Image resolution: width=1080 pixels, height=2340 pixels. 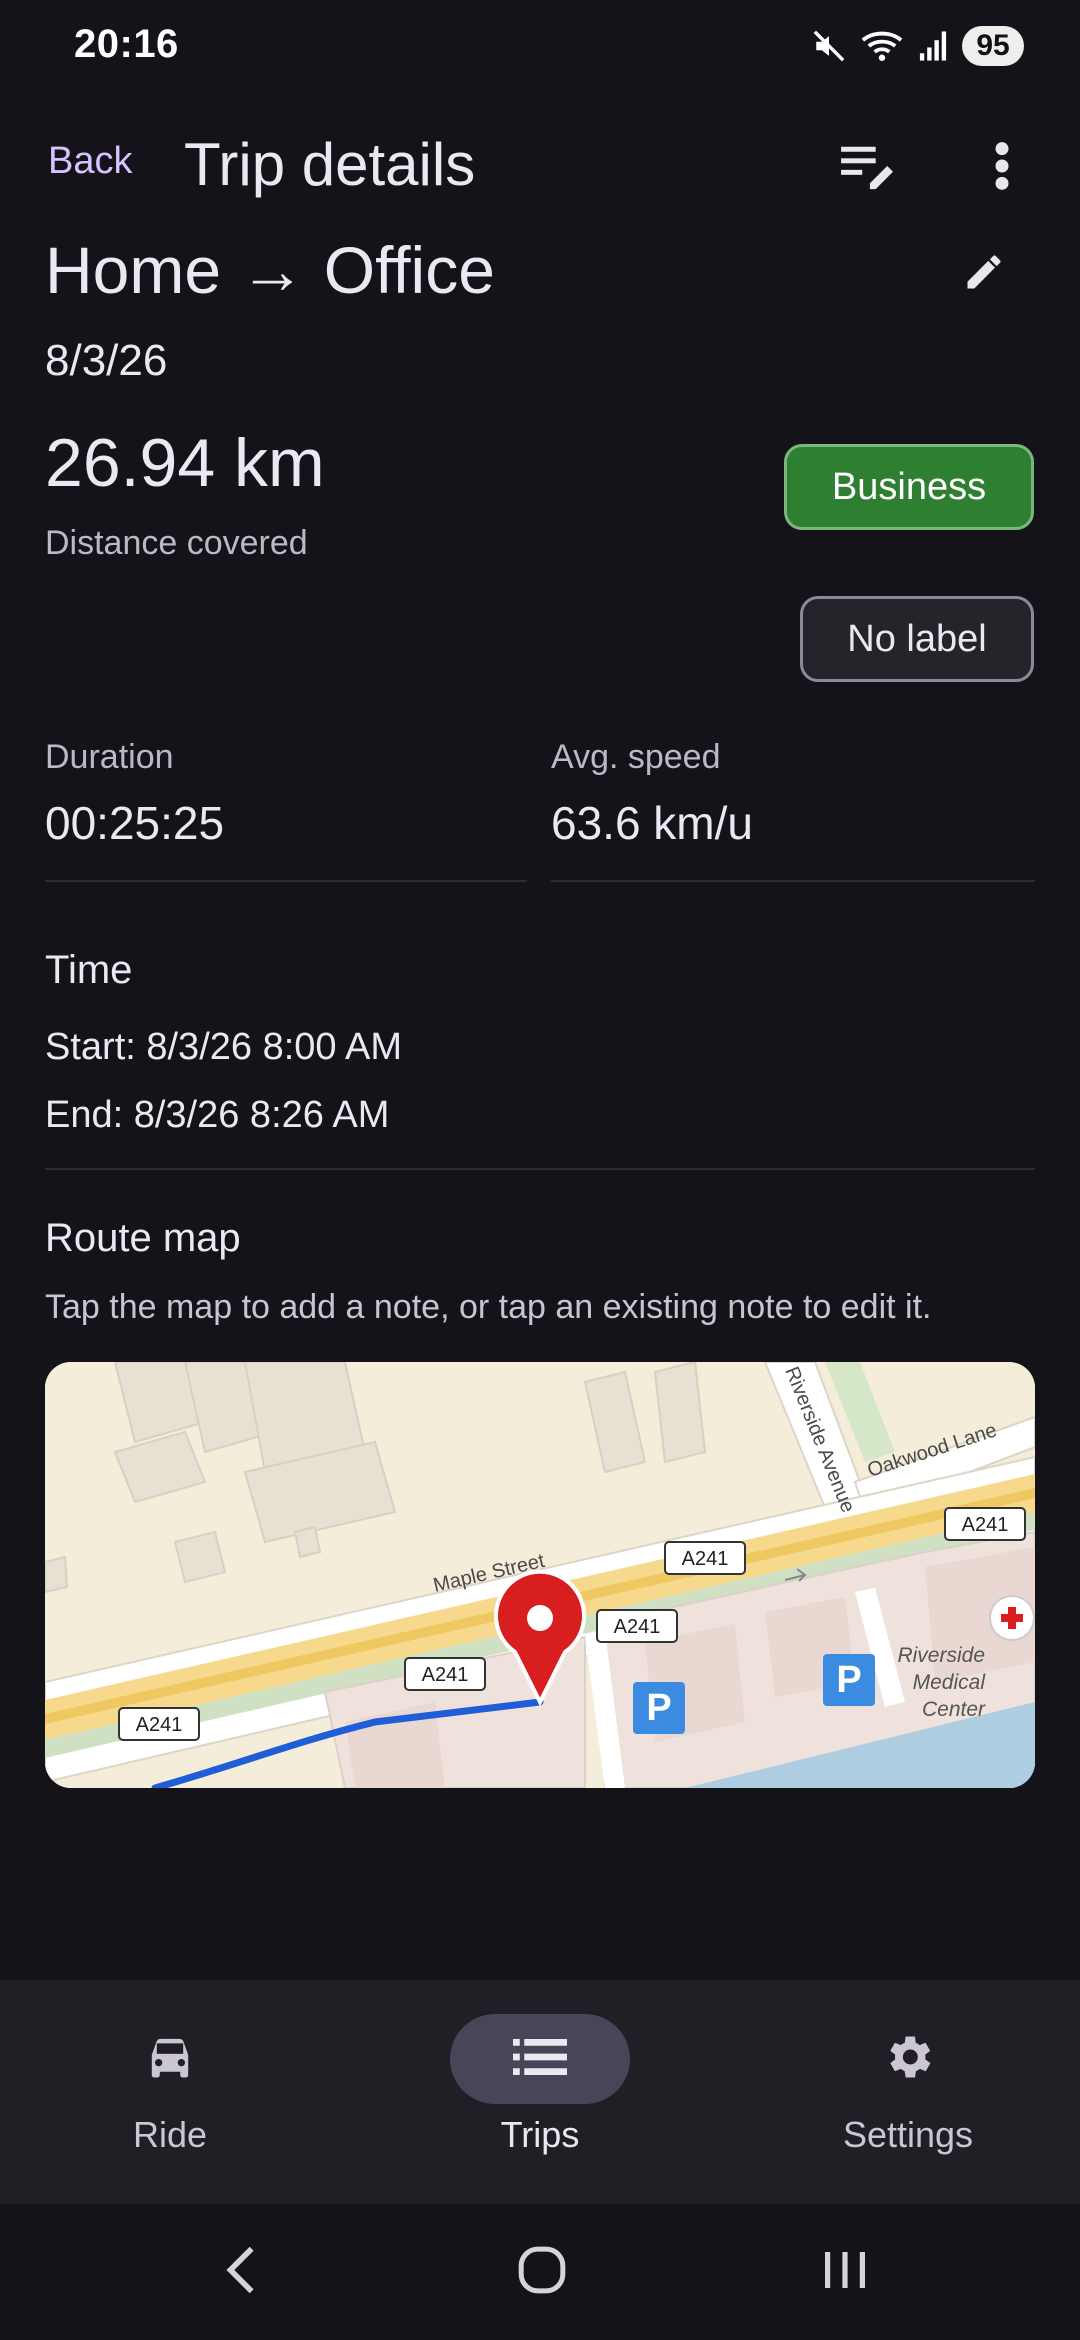 I want to click on start-time: Start: 8/3/26 8:00 AM, so click(x=223, y=1047).